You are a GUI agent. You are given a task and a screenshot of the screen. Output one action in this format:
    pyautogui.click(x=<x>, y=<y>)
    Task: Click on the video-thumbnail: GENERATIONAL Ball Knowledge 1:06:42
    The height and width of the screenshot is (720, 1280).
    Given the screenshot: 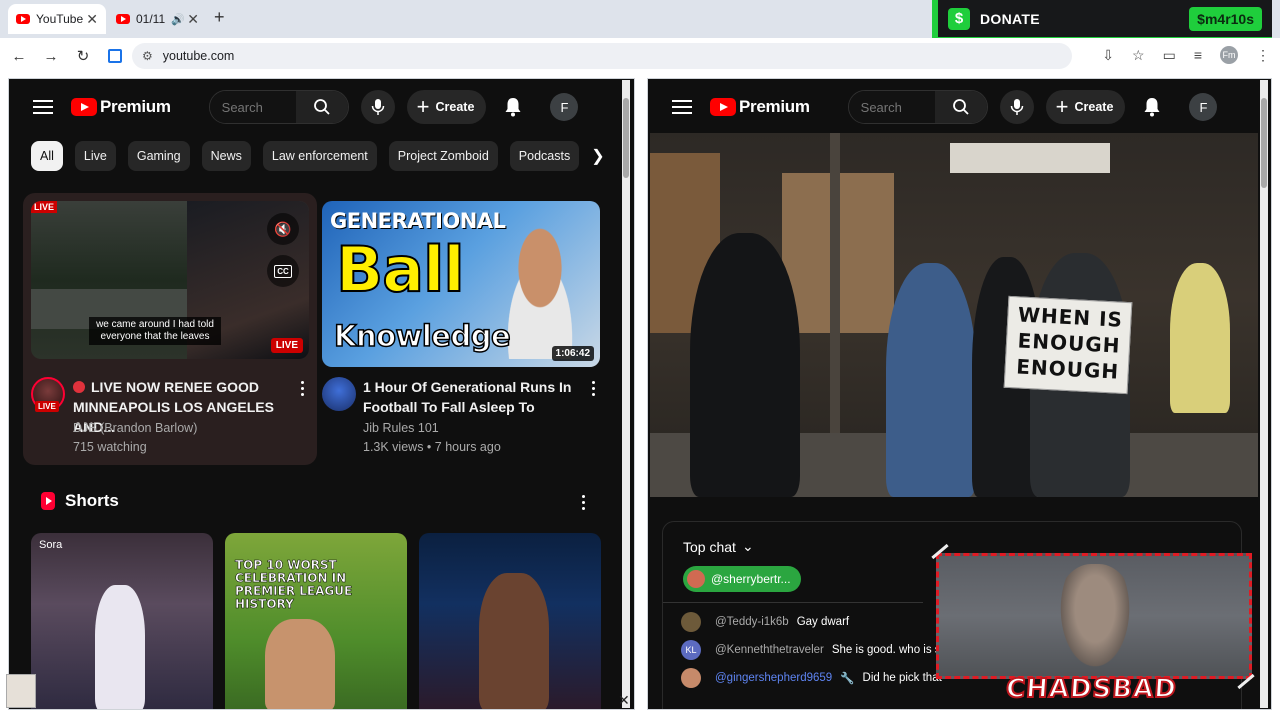 What is the action you would take?
    pyautogui.click(x=461, y=284)
    